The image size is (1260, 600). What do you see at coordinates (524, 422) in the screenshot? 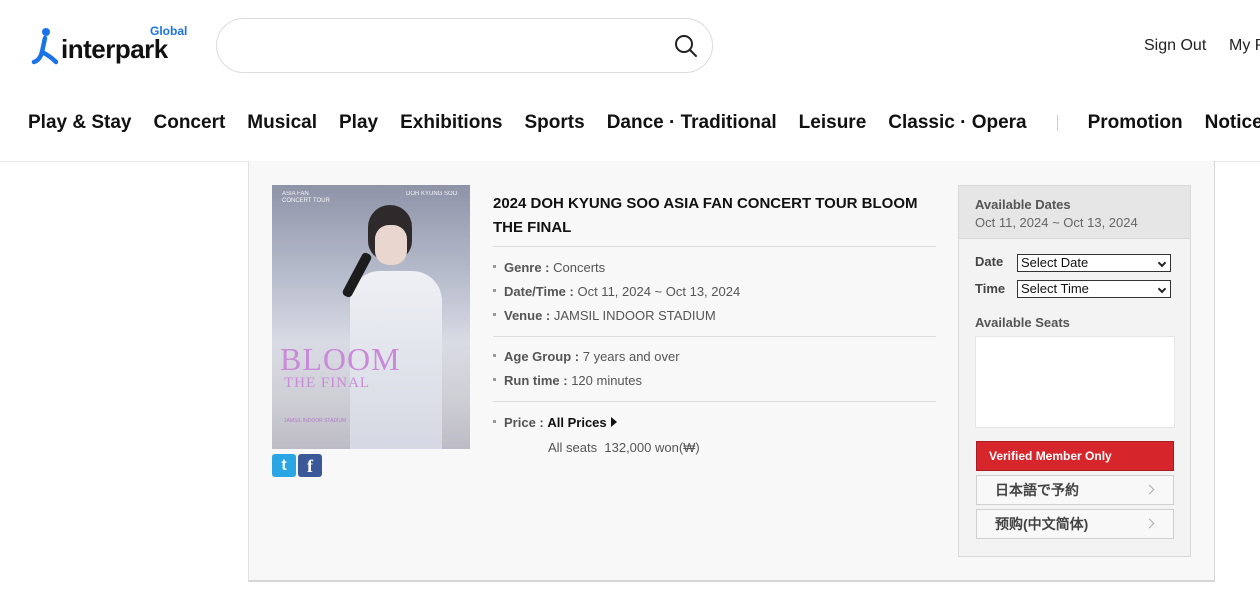
I see `price-label: Price :` at bounding box center [524, 422].